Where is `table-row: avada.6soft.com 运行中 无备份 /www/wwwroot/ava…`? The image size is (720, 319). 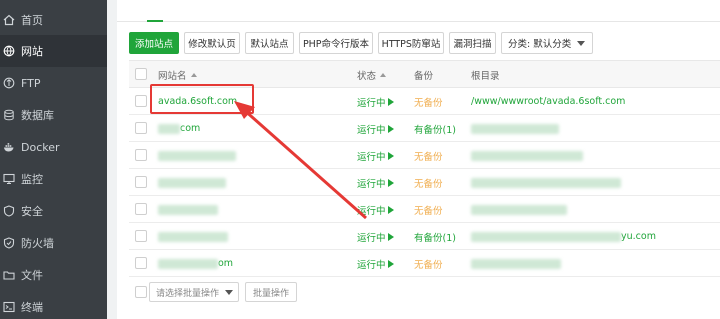
table-row: avada.6soft.com 运行中 无备份 /www/wwwroot/ava… is located at coordinates (424, 101).